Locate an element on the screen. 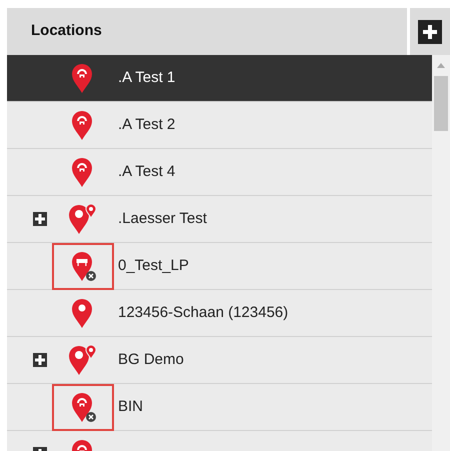 The image size is (450, 451). plus-icon is located at coordinates (430, 32).